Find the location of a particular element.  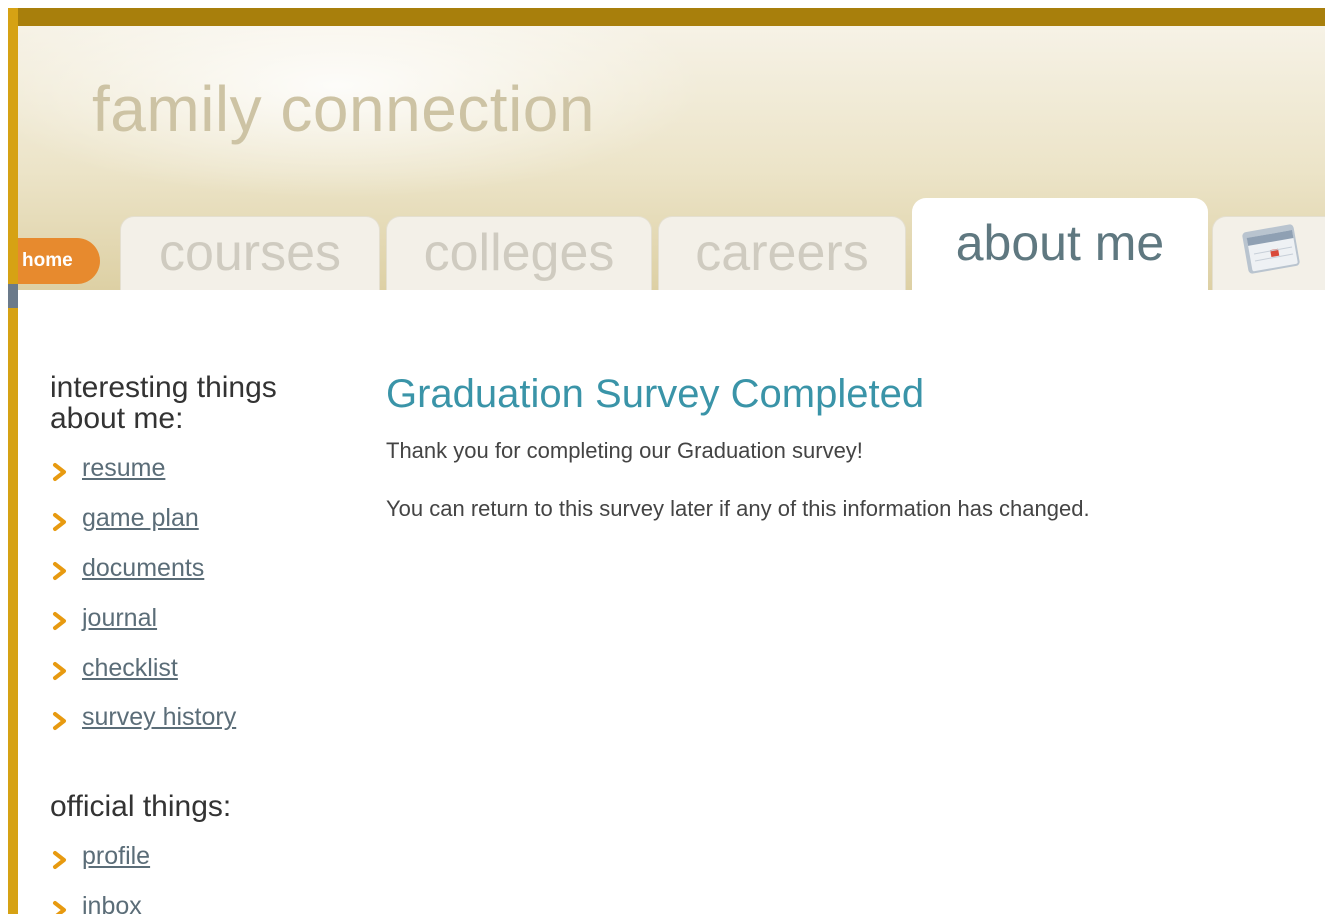

sidebar-heading-interesting-line2: about me: is located at coordinates (117, 418).